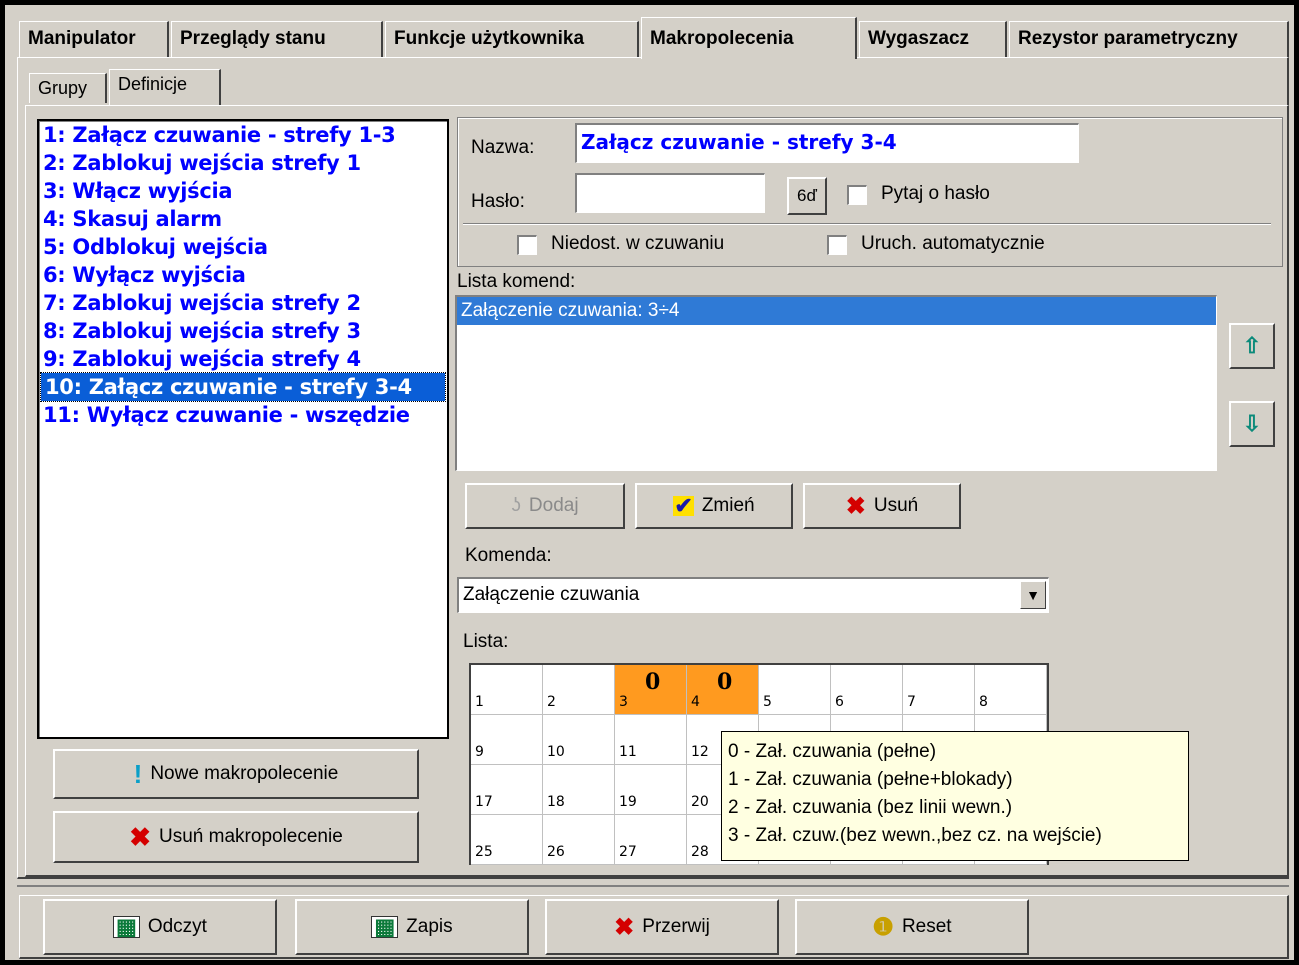 This screenshot has width=1299, height=965. Describe the element at coordinates (638, 243) in the screenshot. I see `unavailable-armed-label: Niedost. w czuwaniu` at that location.